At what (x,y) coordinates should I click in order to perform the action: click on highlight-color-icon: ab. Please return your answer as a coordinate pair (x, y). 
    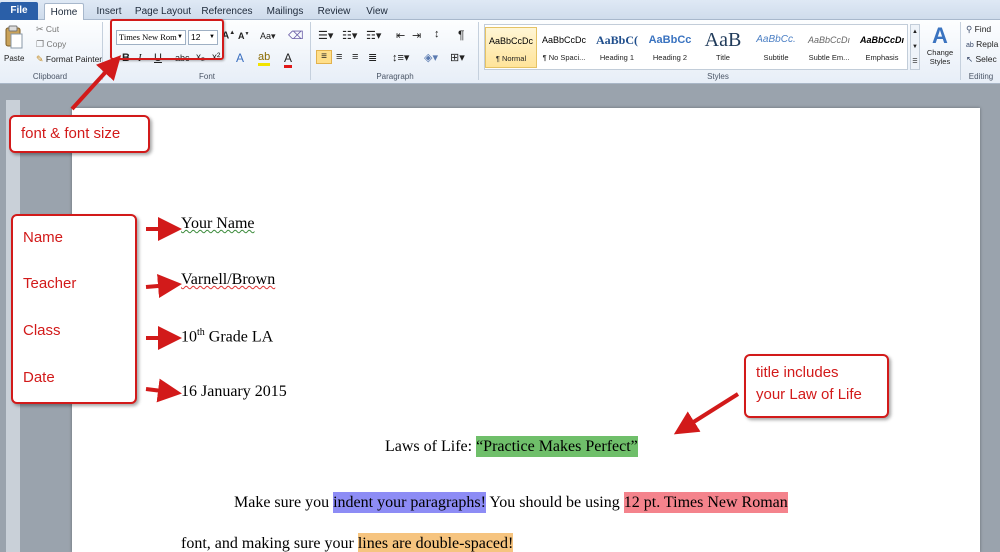
    Looking at the image, I should click on (264, 58).